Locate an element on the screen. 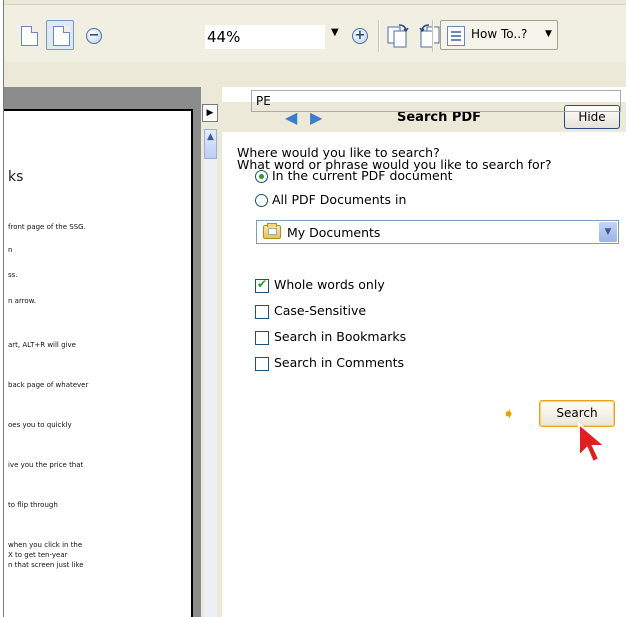 The width and height of the screenshot is (626, 617). rotate-clockwise-button is located at coordinates (398, 35).